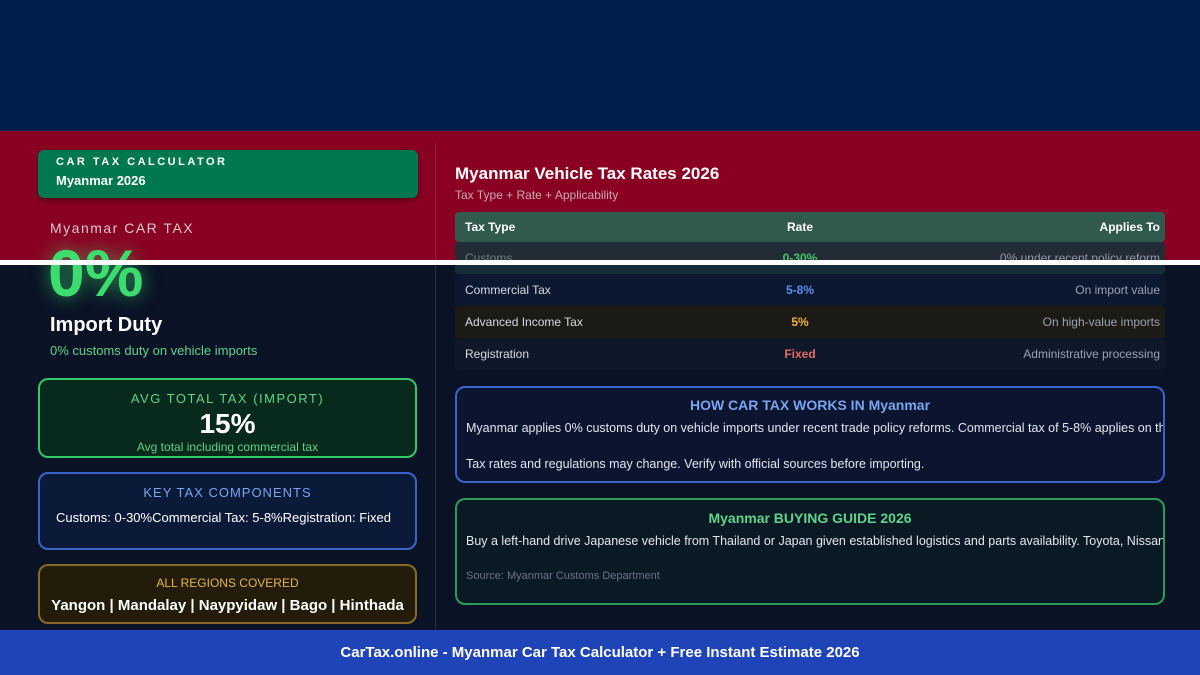 The height and width of the screenshot is (675, 1200). What do you see at coordinates (96, 273) in the screenshot?
I see `import-duty-rate: 0%` at bounding box center [96, 273].